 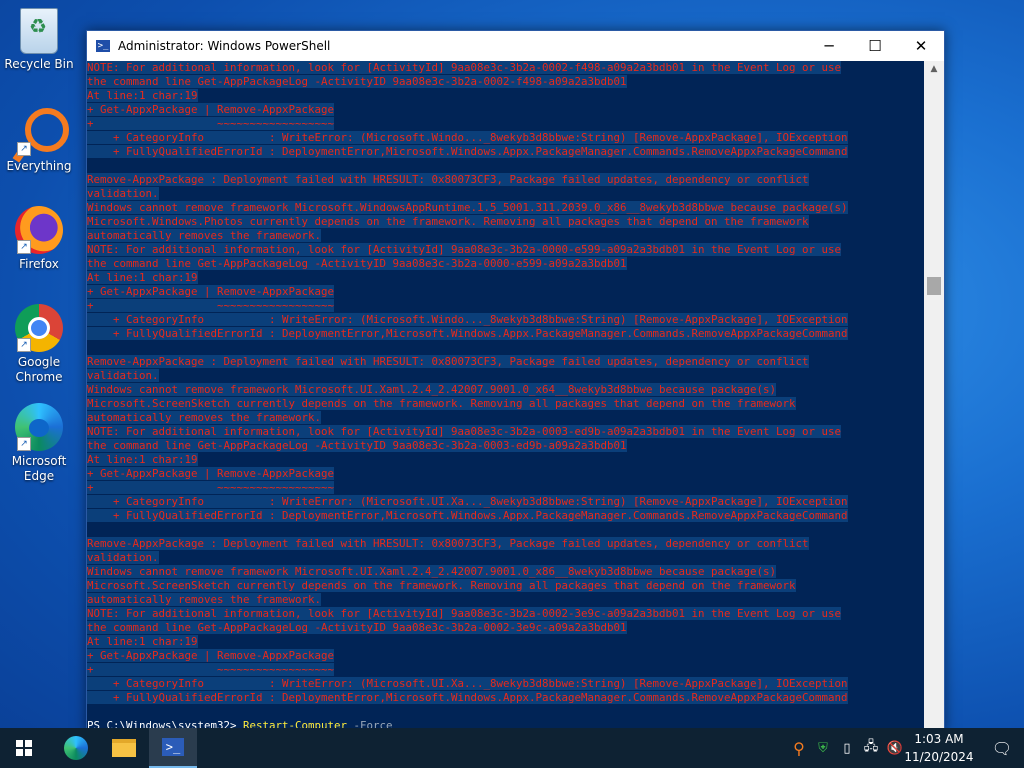 I want to click on minimize-button: ─, so click(x=829, y=46).